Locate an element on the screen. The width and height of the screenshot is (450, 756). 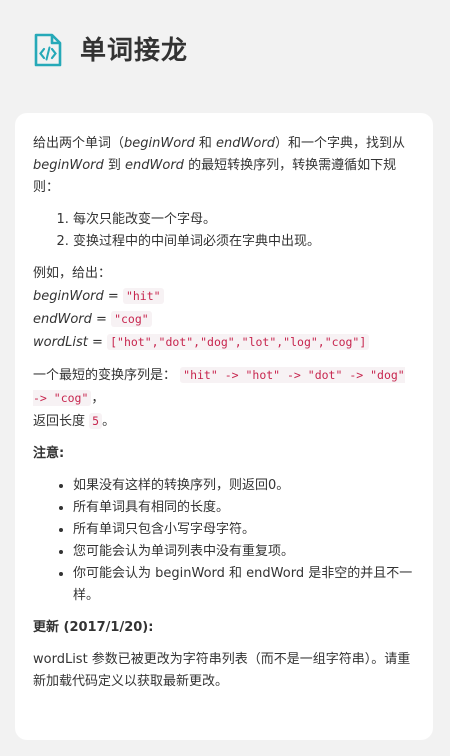
word-list-value: ["hot","dot","dog","lot","log","cog"] is located at coordinates (238, 342).